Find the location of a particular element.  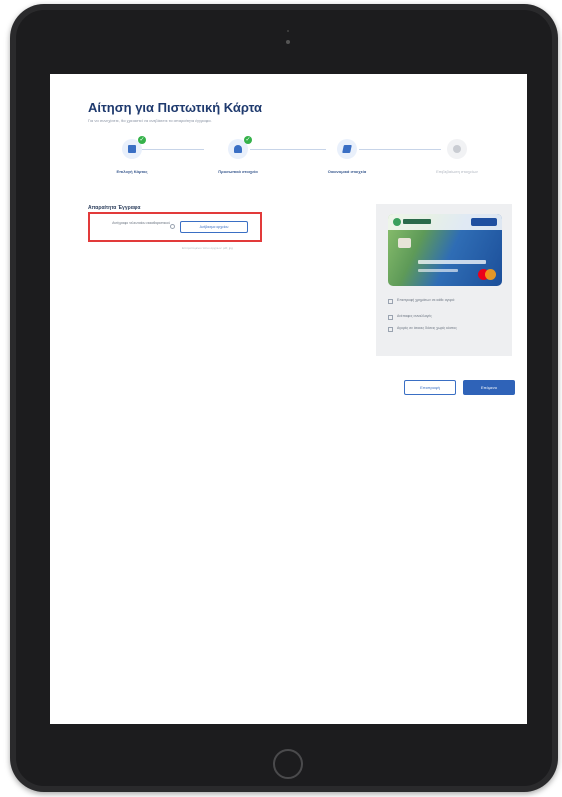

bank-logo-icon is located at coordinates (397, 222).